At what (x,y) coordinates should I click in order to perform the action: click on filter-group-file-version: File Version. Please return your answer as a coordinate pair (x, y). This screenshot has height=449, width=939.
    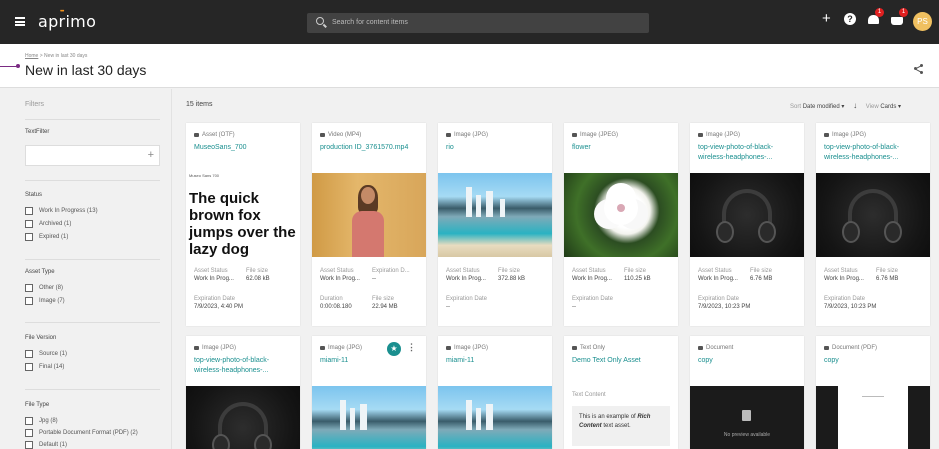
    Looking at the image, I should click on (41, 338).